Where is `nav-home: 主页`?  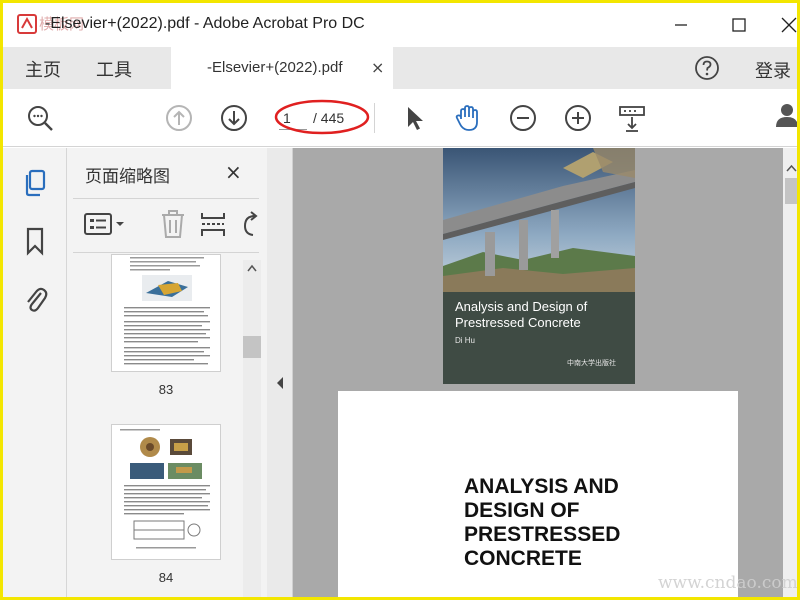
nav-home: 主页 is located at coordinates (43, 69).